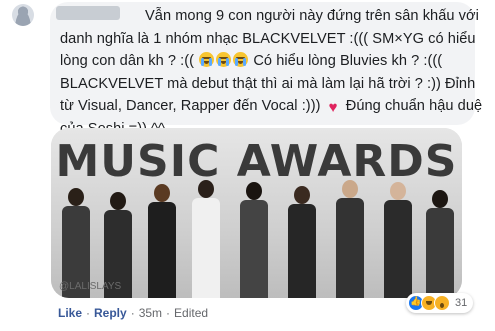  Describe the element at coordinates (414, 106) in the screenshot. I see `comment-line-5b: Đúng chuẩn hậu duệ` at that location.